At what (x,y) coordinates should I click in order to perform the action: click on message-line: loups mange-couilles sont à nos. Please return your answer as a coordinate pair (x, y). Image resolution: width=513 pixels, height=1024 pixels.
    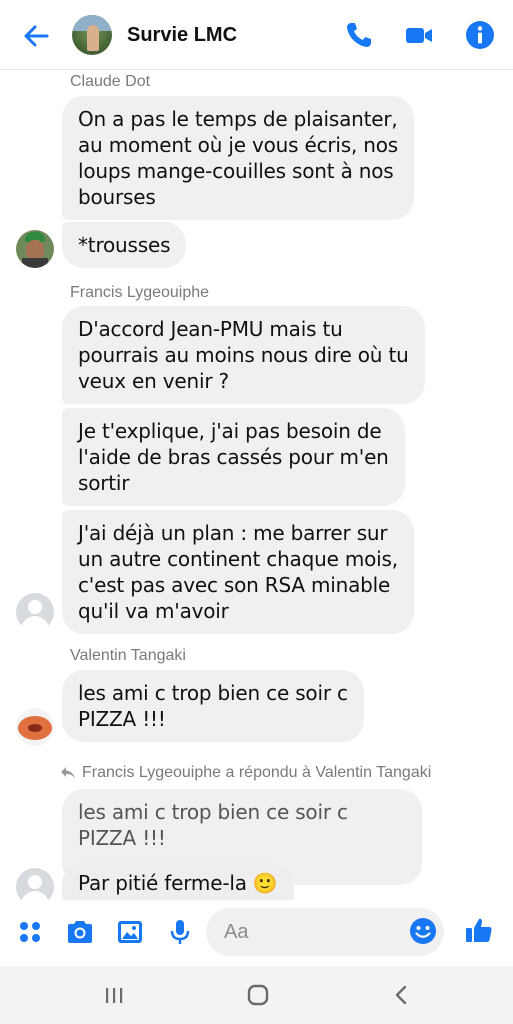
    Looking at the image, I should click on (236, 171).